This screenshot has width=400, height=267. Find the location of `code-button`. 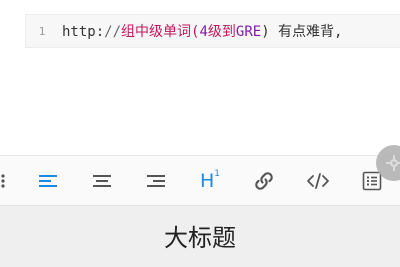

code-button is located at coordinates (318, 181).